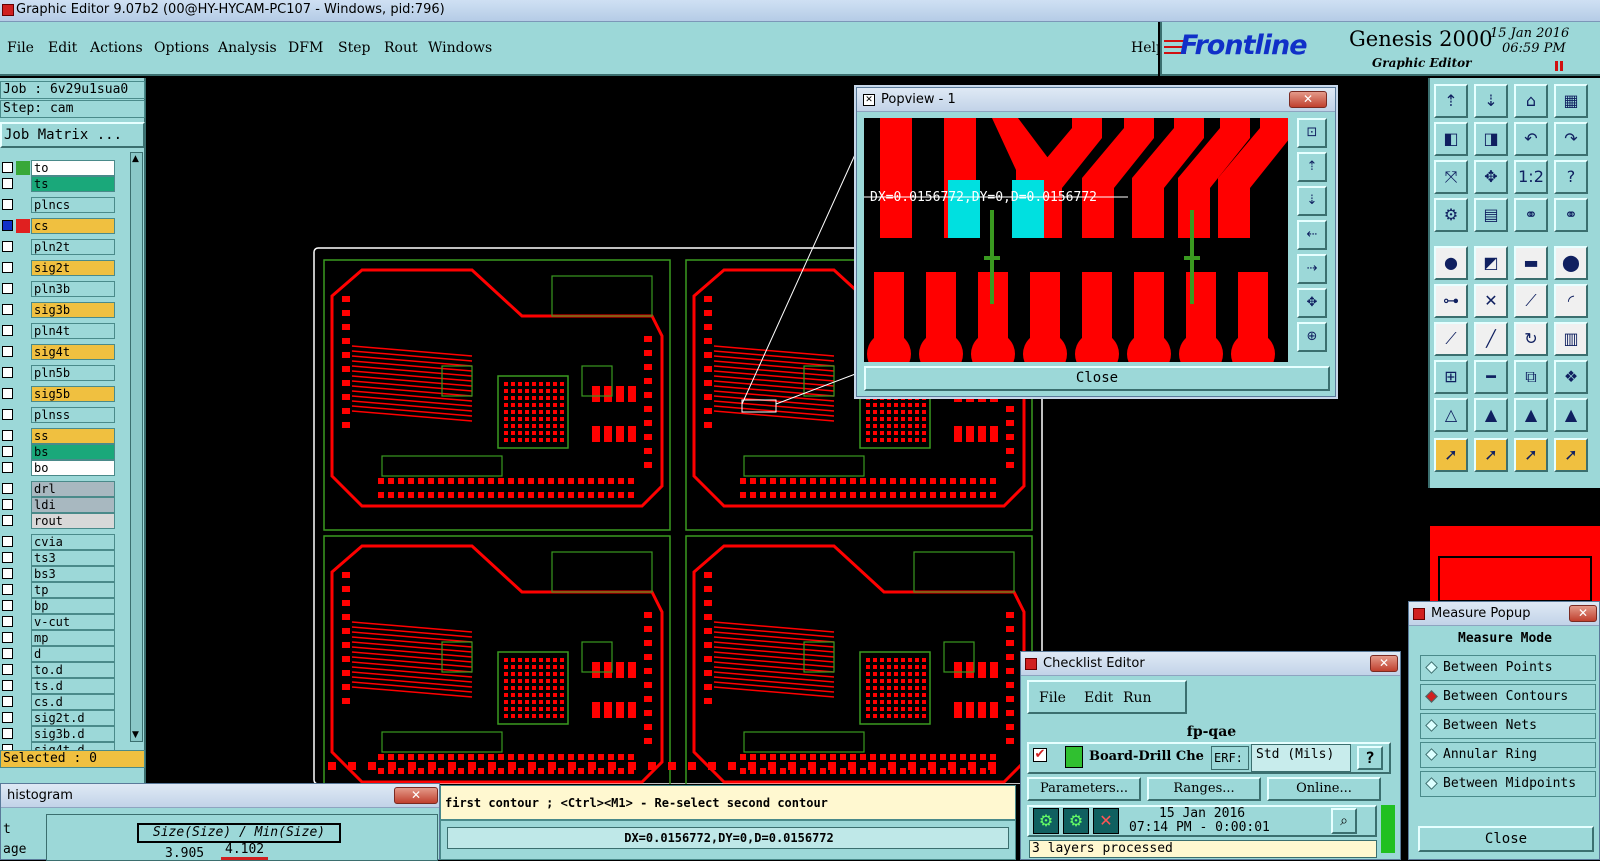 This screenshot has width=1600, height=861. I want to click on menu-dfm: DFM, so click(305, 48).